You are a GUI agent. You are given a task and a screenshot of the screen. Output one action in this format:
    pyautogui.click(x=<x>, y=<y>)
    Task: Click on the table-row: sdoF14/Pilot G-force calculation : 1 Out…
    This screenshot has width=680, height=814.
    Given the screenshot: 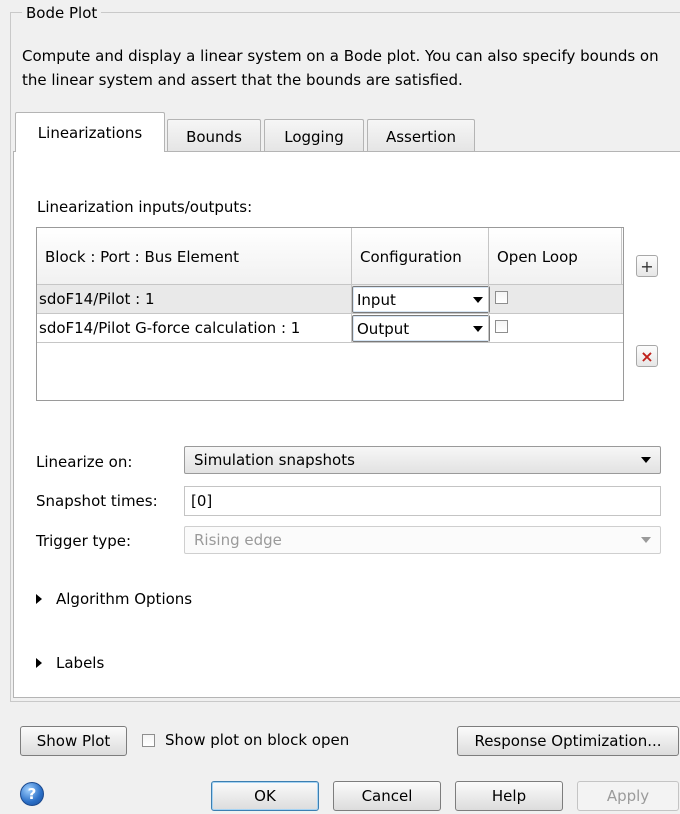 What is the action you would take?
    pyautogui.click(x=330, y=328)
    